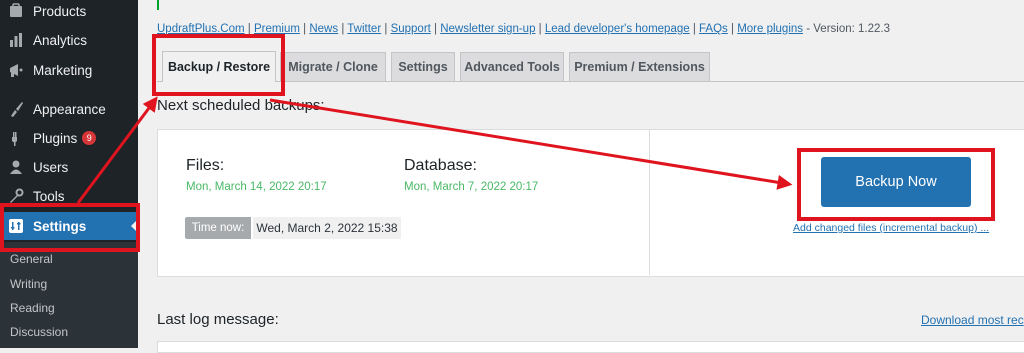 The height and width of the screenshot is (353, 1024). I want to click on sidebar-item-label: Plugins, so click(55, 138).